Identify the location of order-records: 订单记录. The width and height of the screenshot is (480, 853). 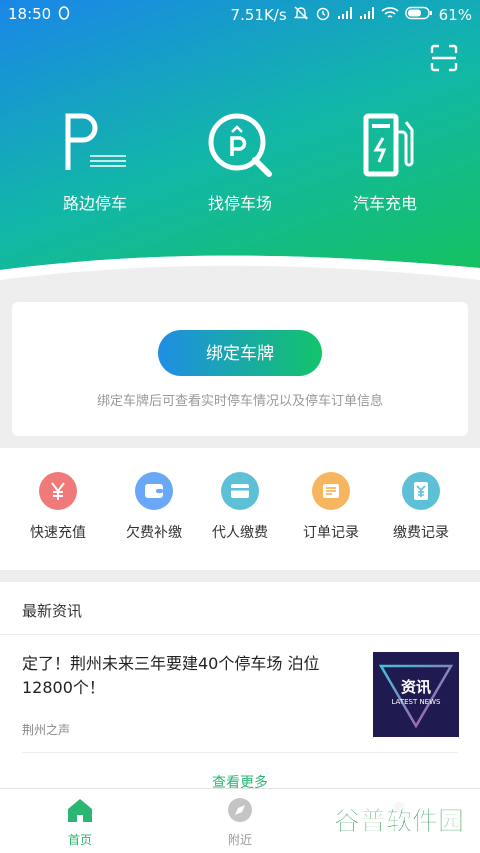
(331, 507).